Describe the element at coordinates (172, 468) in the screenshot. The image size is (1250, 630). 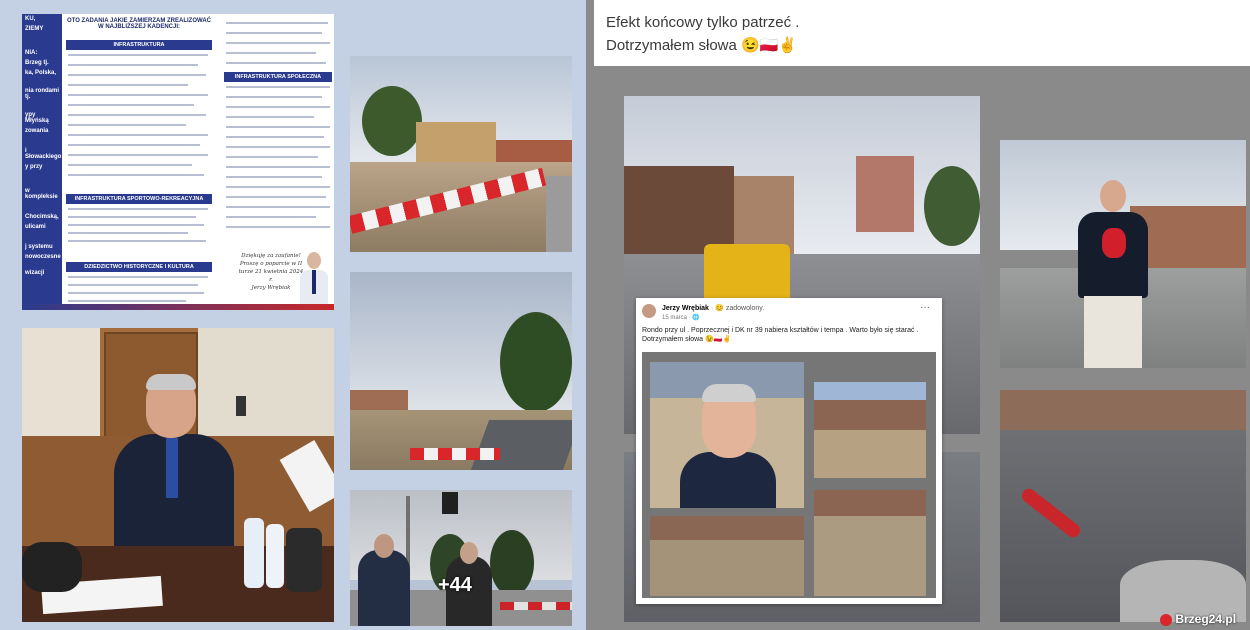
I see `blue-tie` at that location.